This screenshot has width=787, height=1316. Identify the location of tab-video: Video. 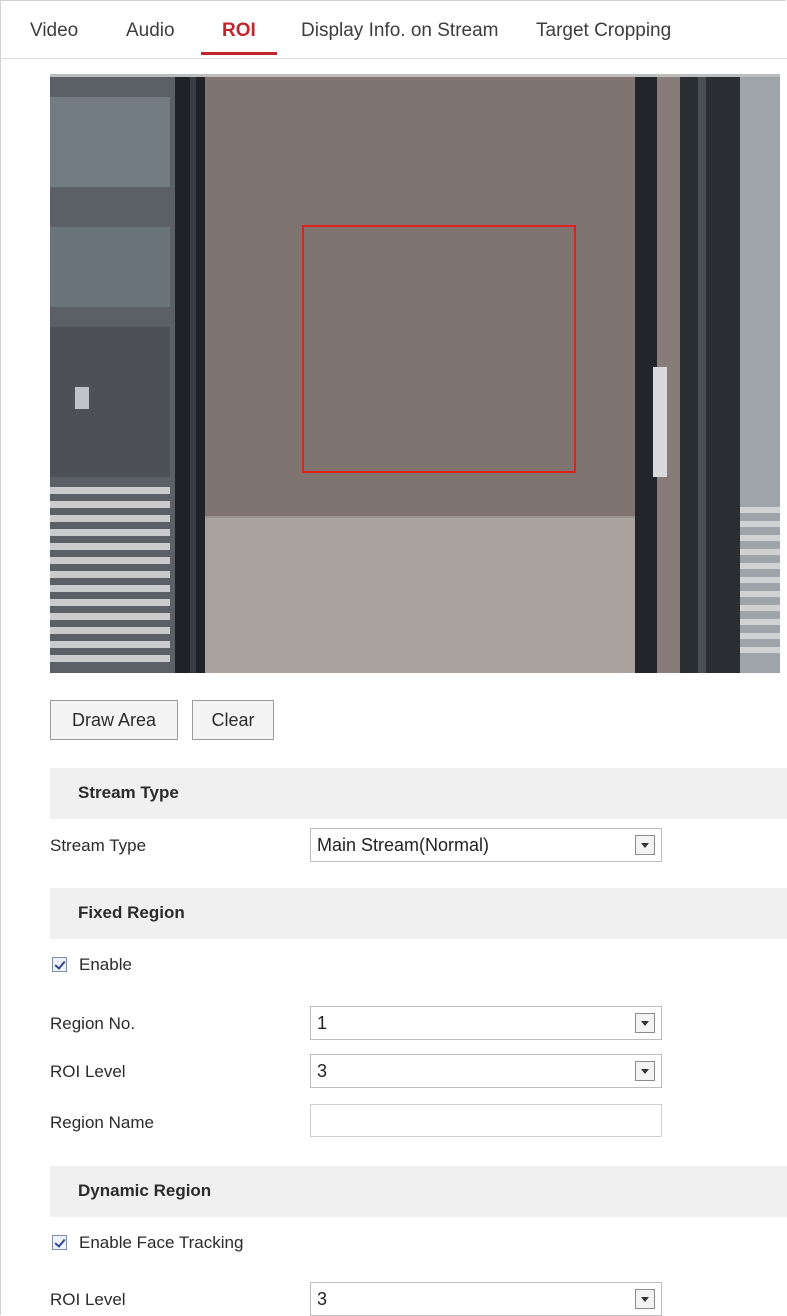
(54, 31).